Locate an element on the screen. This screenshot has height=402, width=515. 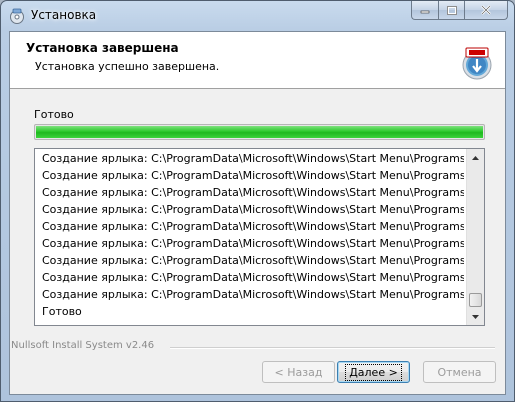
back-button-label: < Назад is located at coordinates (298, 372).